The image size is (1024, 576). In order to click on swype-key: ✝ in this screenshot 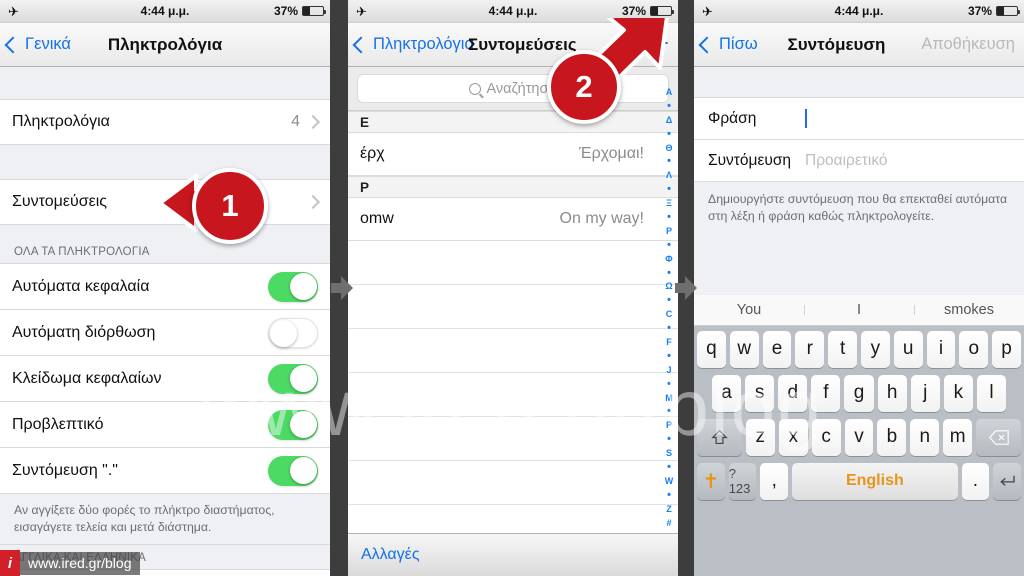, I will do `click(711, 481)`.